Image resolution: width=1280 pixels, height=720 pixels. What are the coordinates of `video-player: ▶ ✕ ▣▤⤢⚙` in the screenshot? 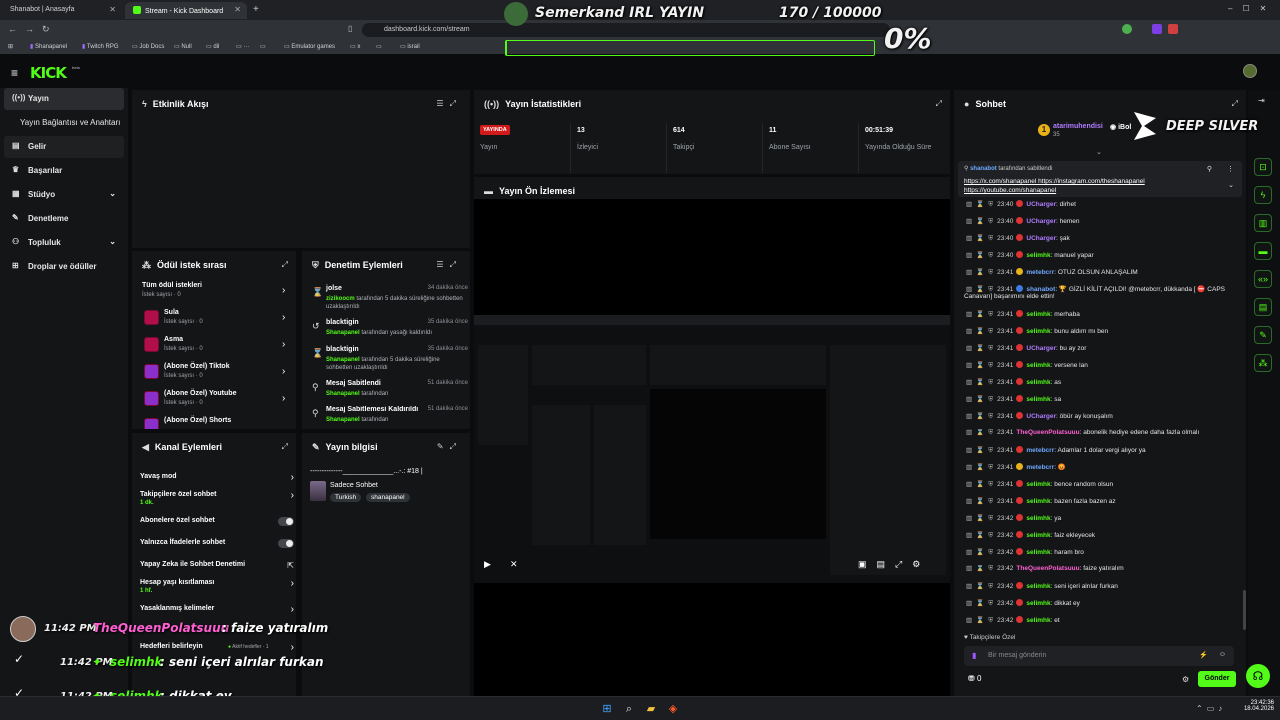 It's located at (712, 449).